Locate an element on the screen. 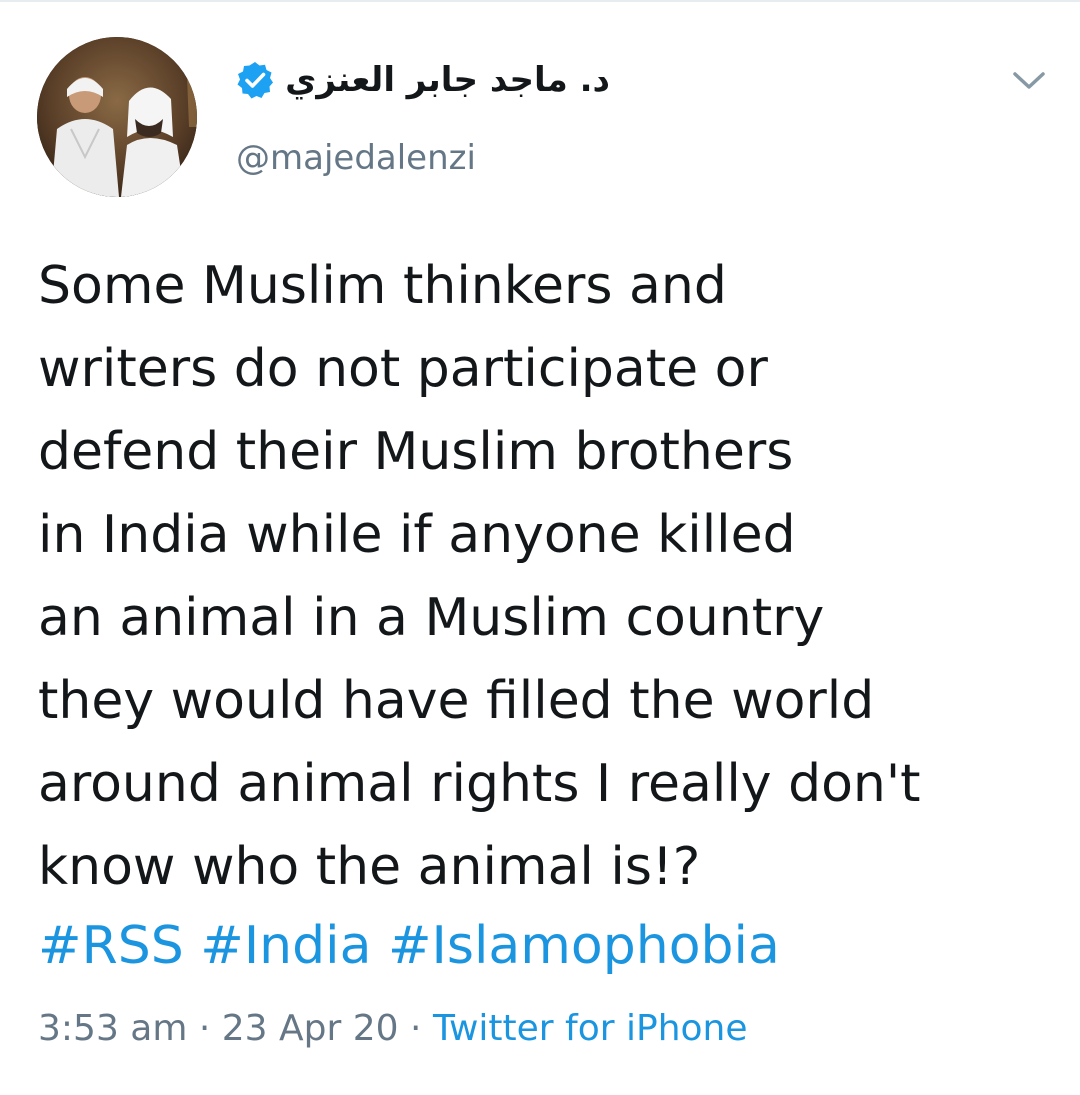 This screenshot has width=1080, height=1095. tweet-time: 3:53 am is located at coordinates (112, 1028).